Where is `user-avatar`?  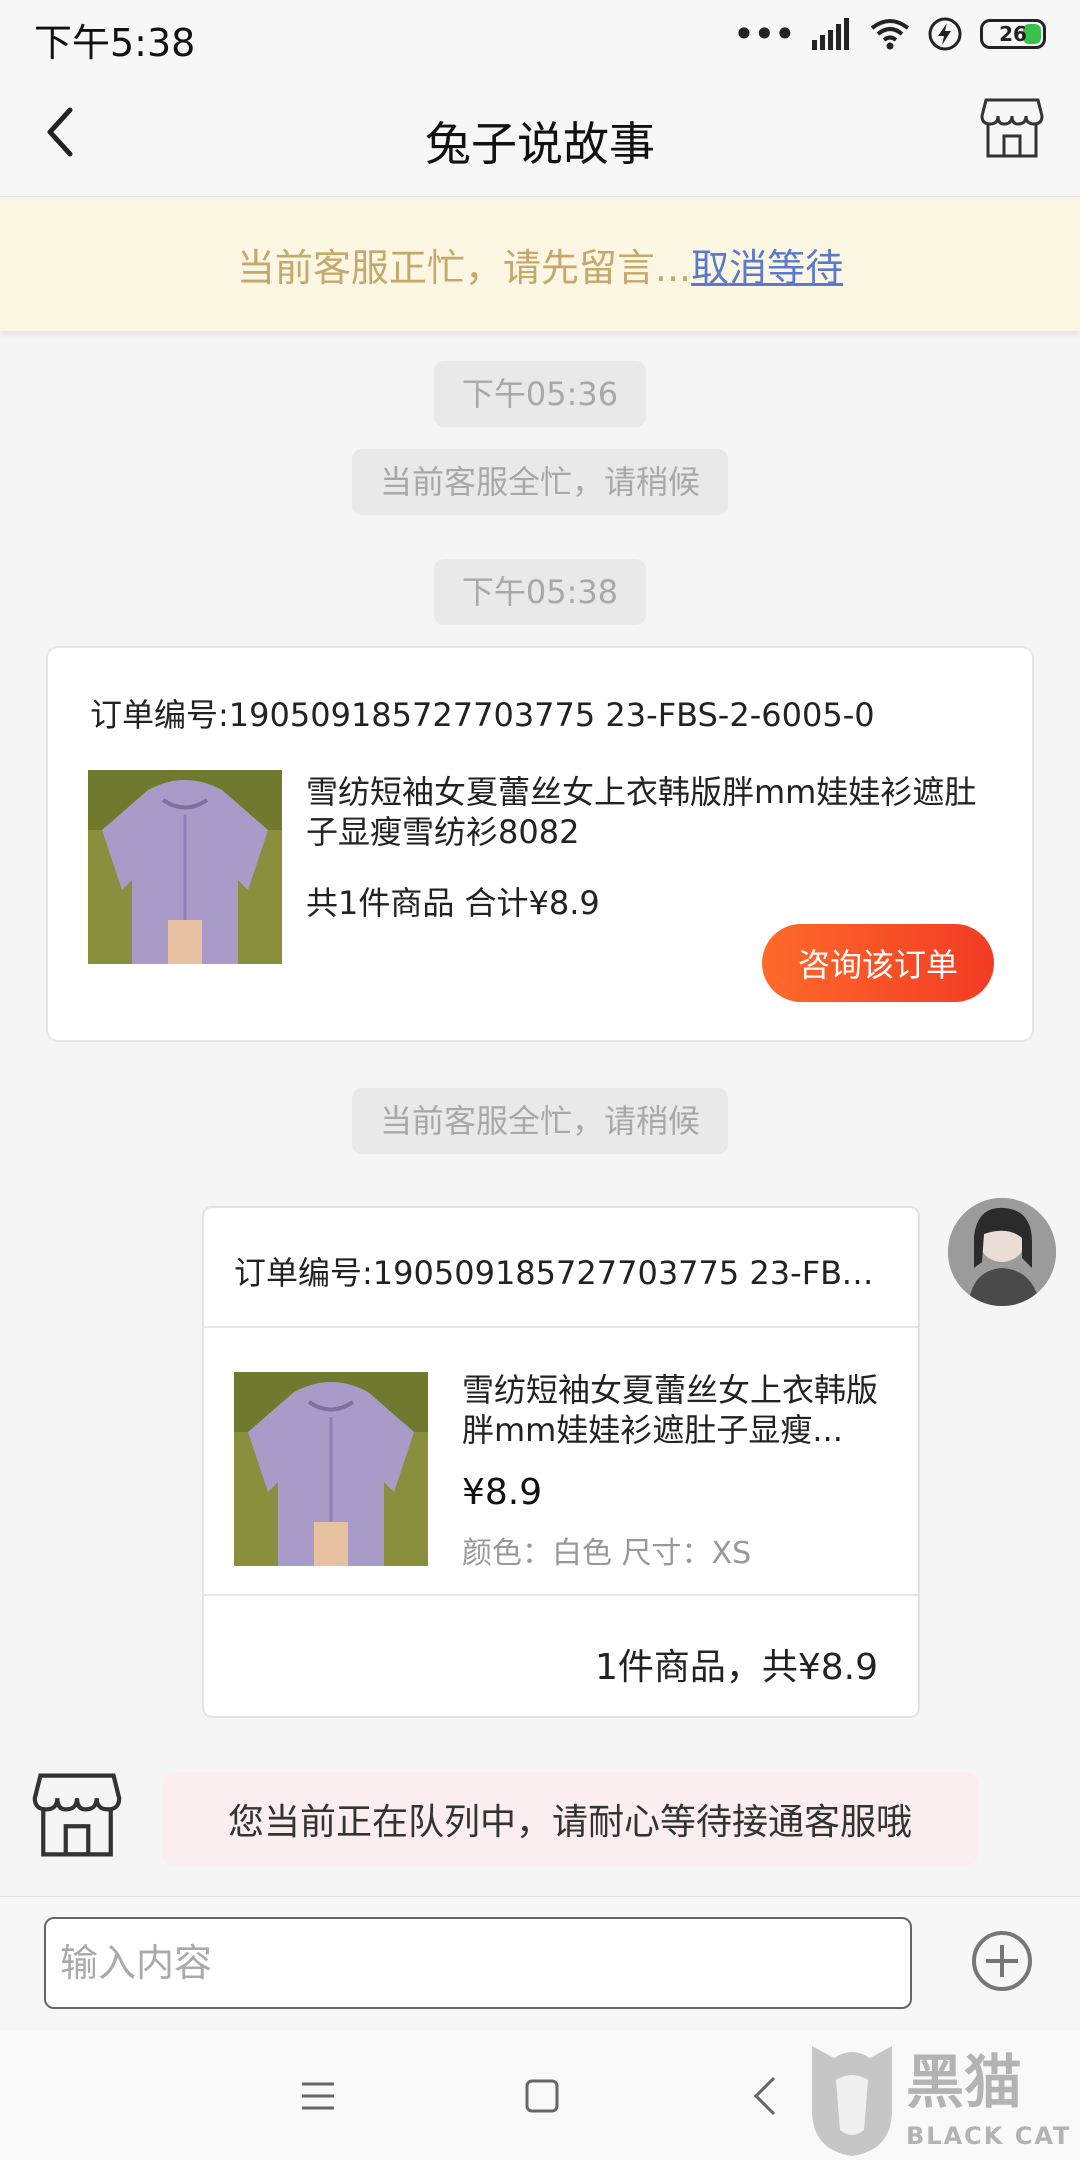 user-avatar is located at coordinates (1002, 1252).